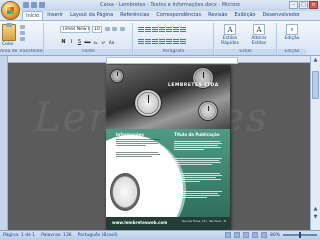 The image size is (320, 240). I want to click on left-column-title: Informações, so click(130, 134).